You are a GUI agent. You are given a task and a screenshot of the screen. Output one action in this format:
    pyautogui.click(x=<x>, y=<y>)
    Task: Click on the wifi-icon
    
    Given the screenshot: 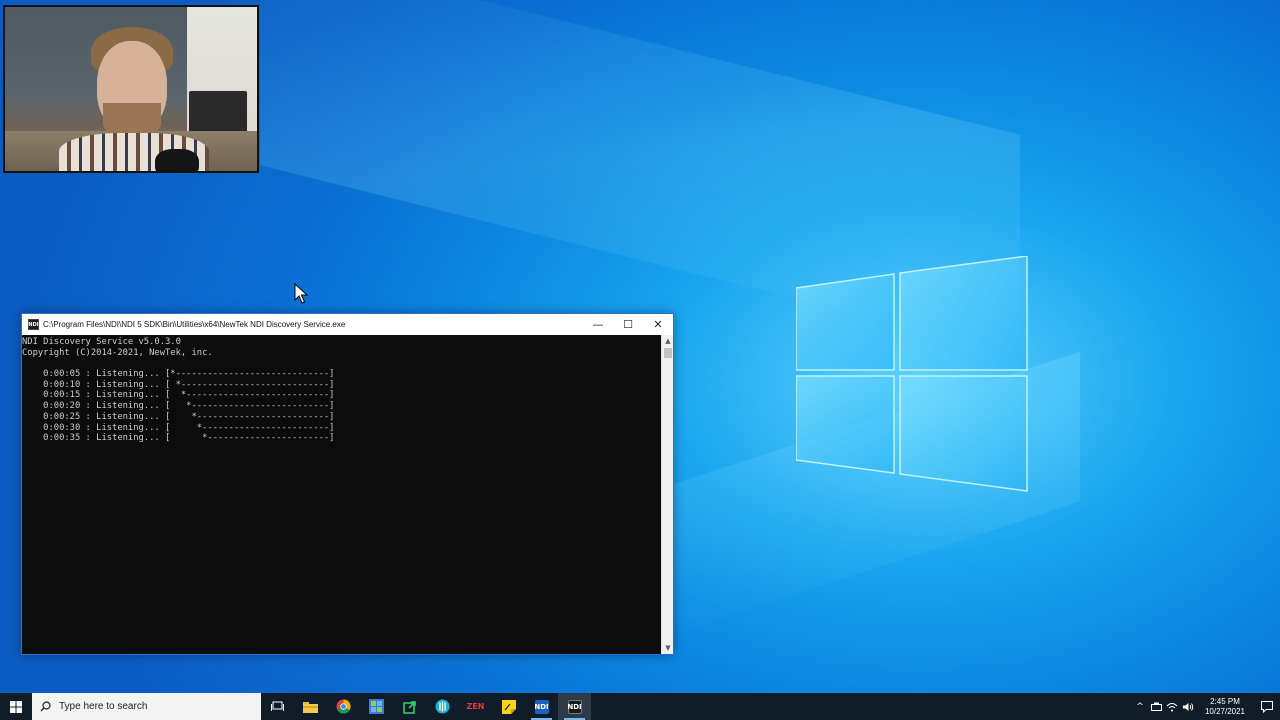 What is the action you would take?
    pyautogui.click(x=1172, y=706)
    